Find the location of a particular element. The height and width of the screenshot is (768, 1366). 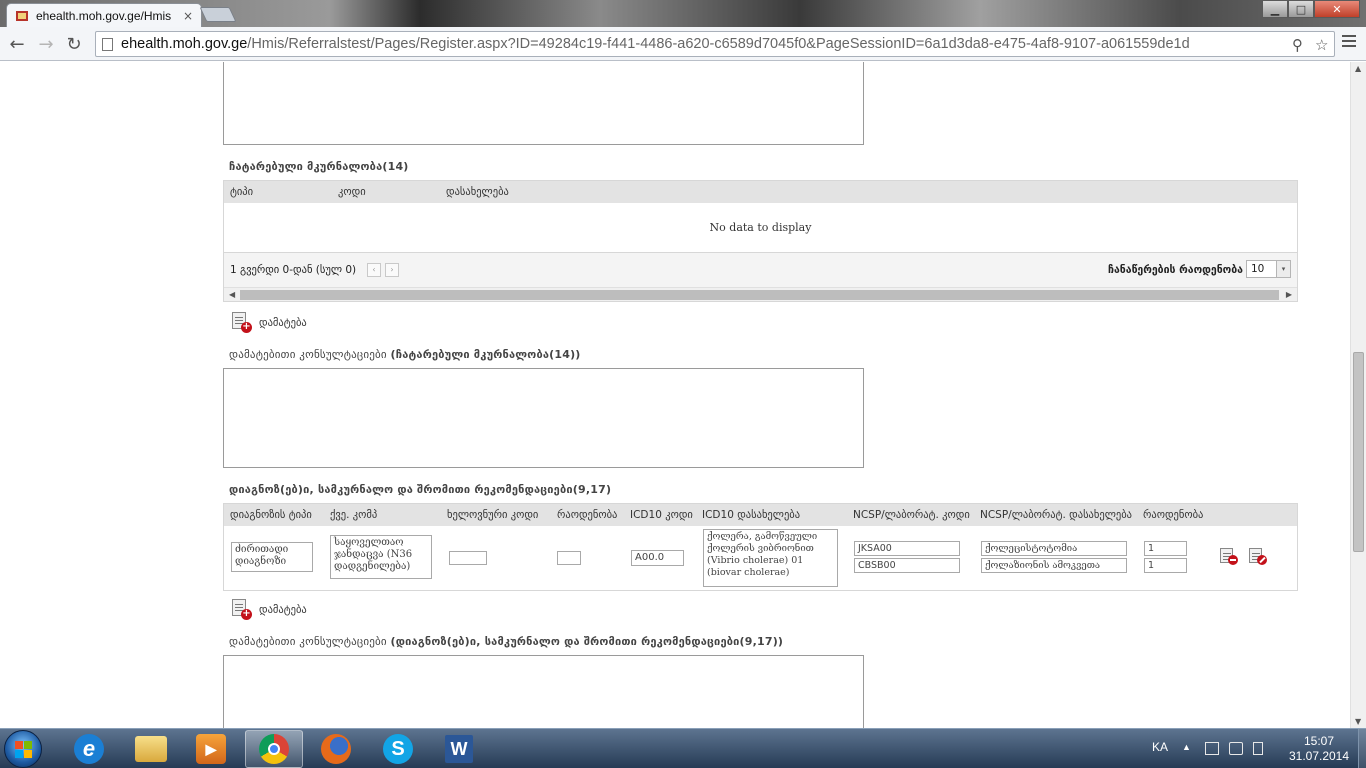

ncsp-qty-field-1: 1 is located at coordinates (1165, 548).